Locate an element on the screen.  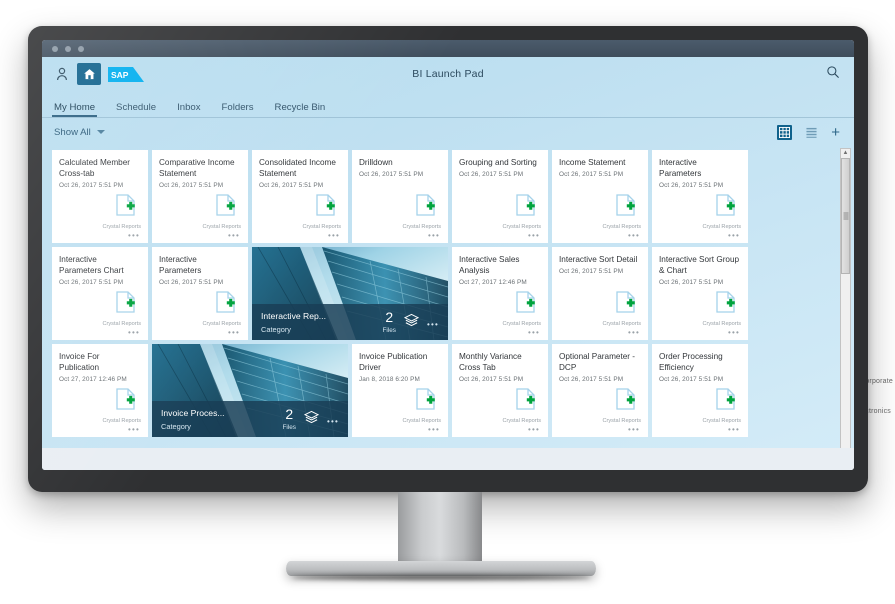
scroll-track is located at coordinates (845, 308).